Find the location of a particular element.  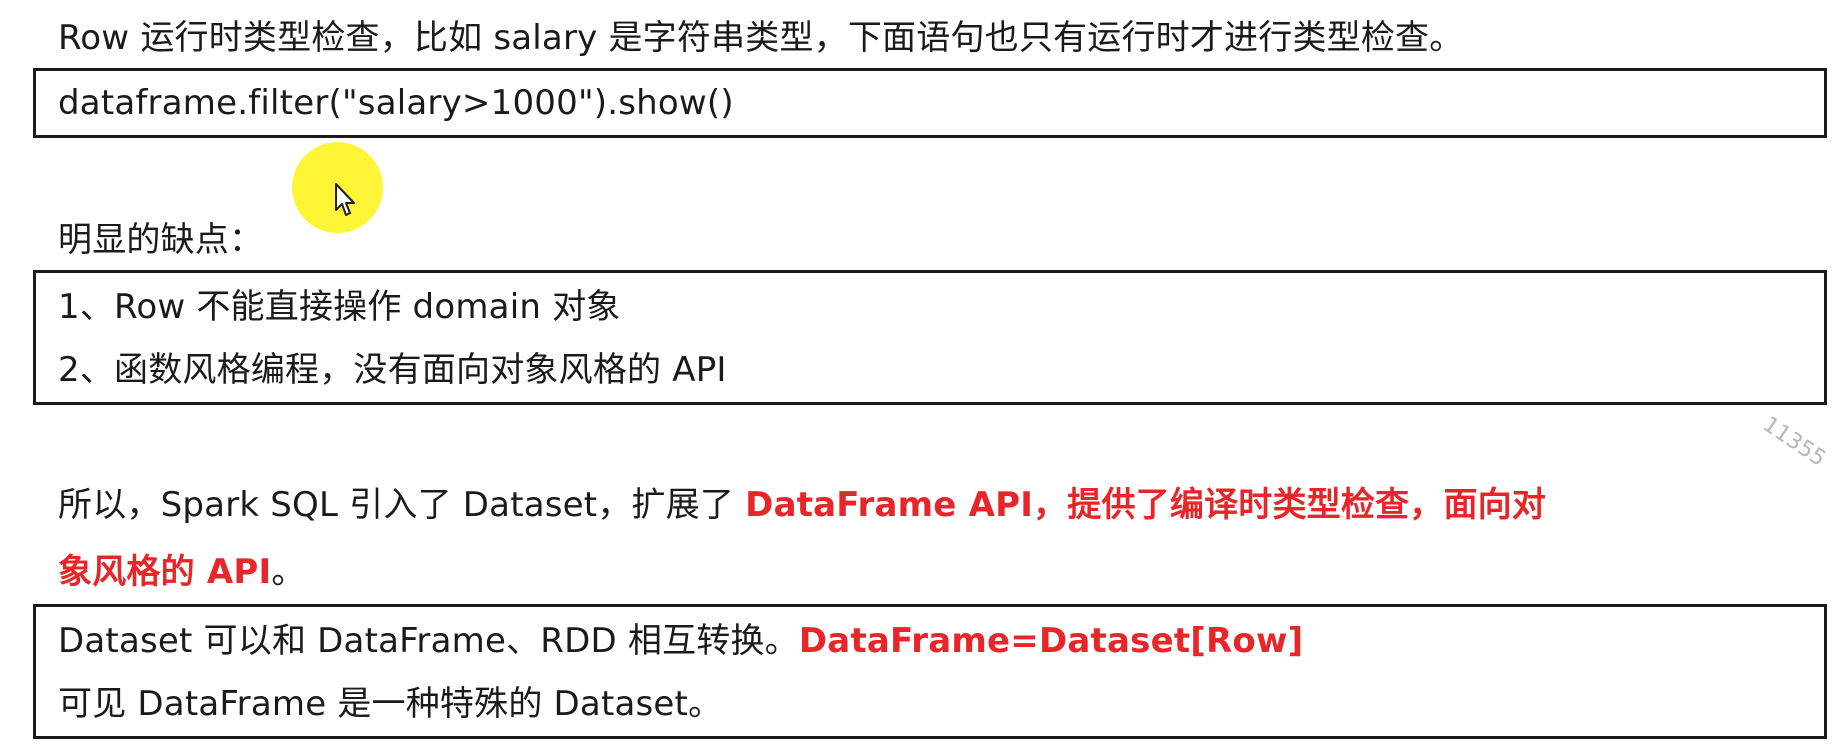

watermark-text: 11355 is located at coordinates (1794, 442).